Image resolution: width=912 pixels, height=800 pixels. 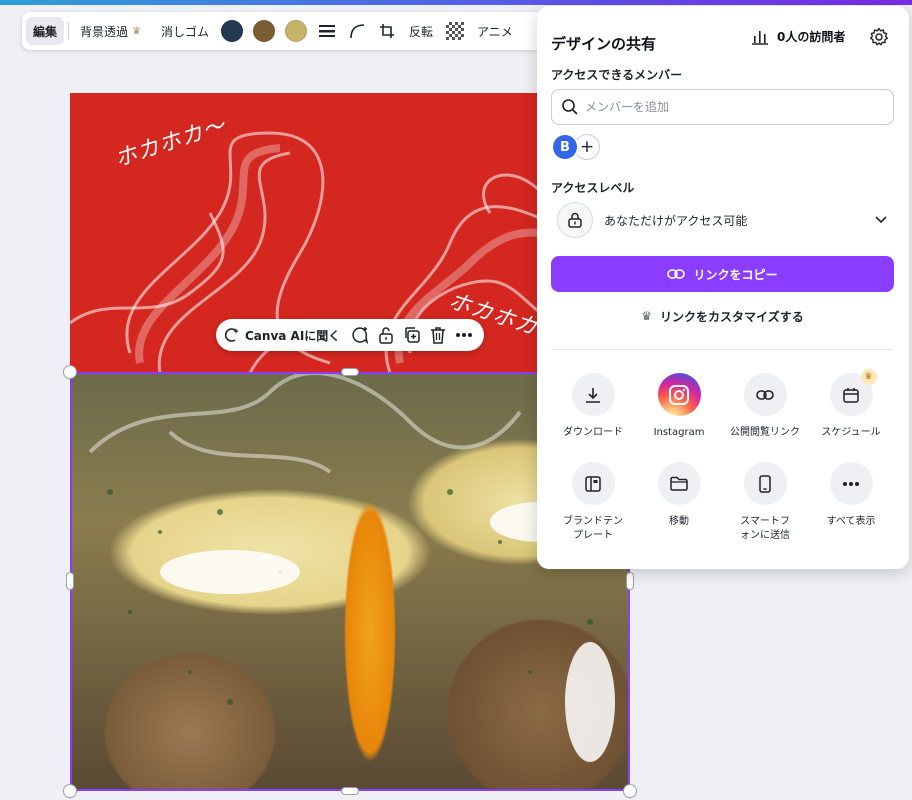 I want to click on resize-handle-bottom-right, so click(x=630, y=791).